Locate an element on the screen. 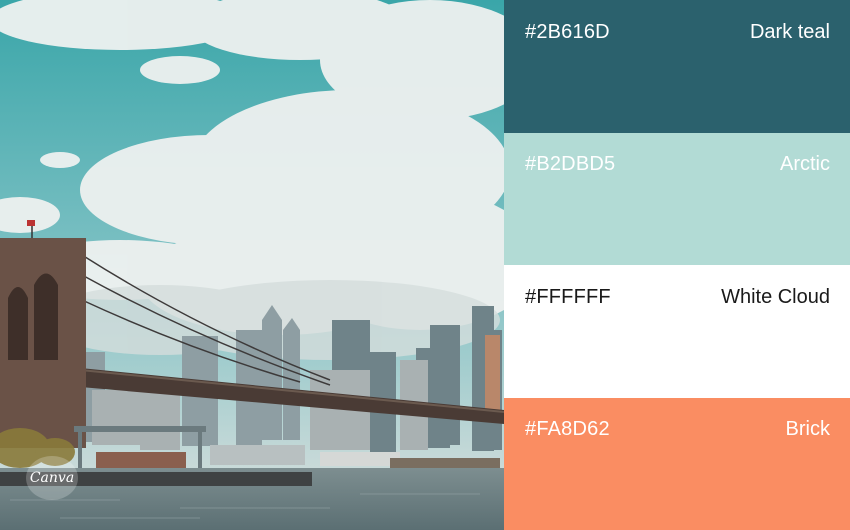  swatch-hex: #FA8D62 is located at coordinates (567, 429).